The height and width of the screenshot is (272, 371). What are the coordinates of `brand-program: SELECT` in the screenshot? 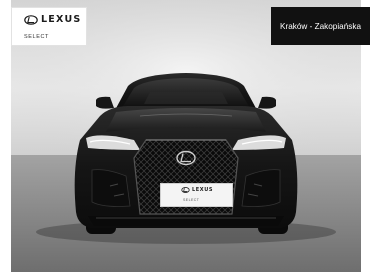 It's located at (36, 37).